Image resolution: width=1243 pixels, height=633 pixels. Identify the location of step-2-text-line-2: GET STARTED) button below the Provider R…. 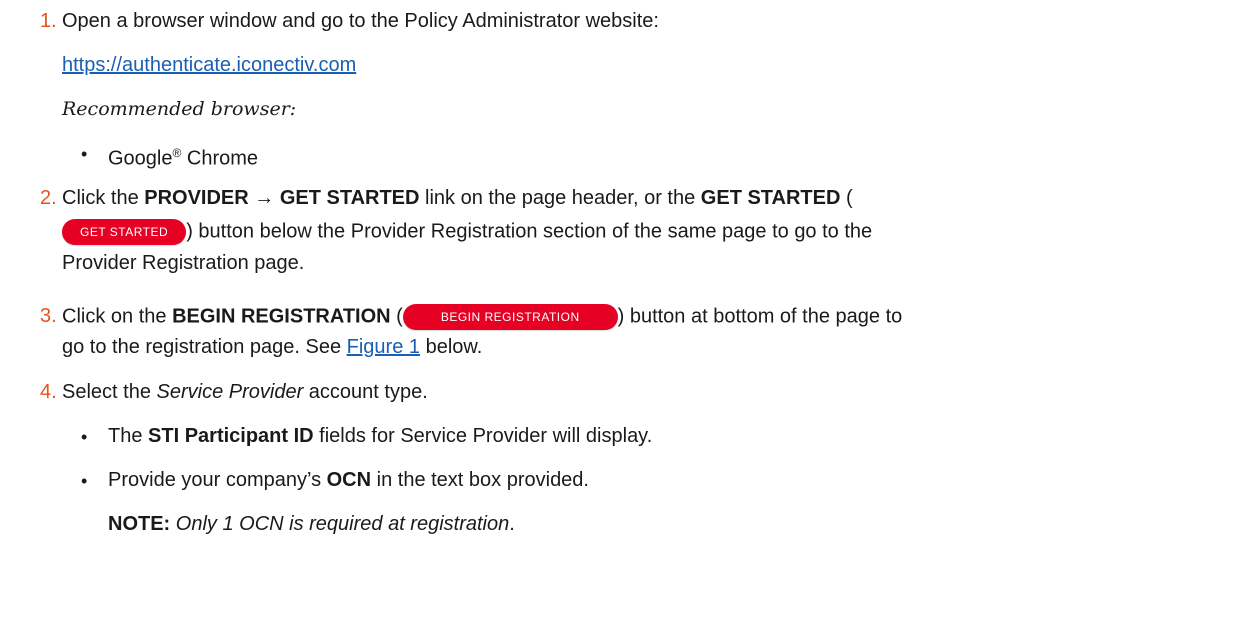
(467, 232).